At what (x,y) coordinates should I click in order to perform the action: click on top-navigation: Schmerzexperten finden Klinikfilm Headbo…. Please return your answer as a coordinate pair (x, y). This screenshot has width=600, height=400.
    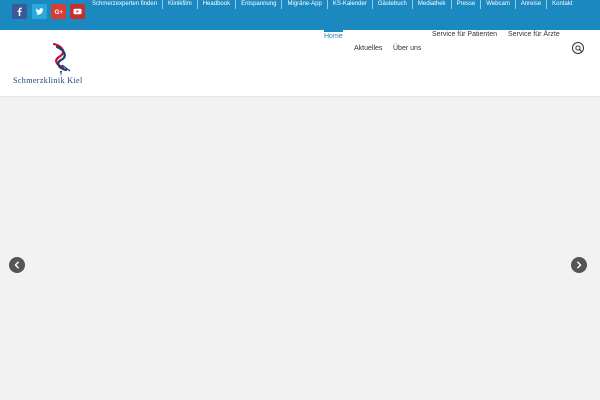
    Looking at the image, I should click on (332, 4).